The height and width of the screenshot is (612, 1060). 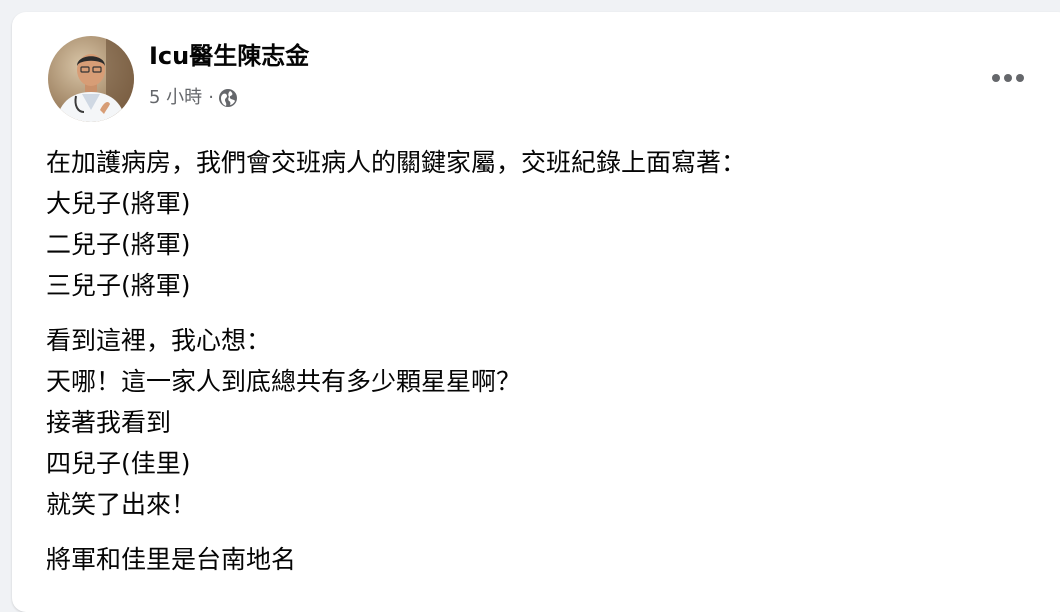 I want to click on post-text-line: 四兒子(佳里), so click(x=118, y=463).